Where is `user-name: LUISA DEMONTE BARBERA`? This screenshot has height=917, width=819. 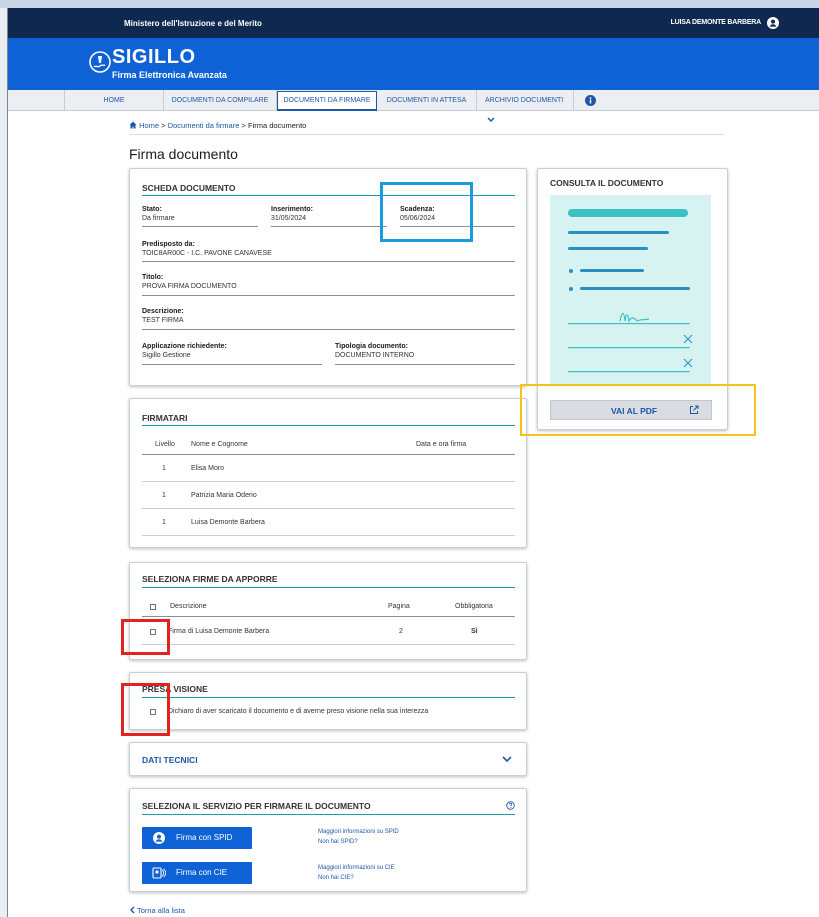
user-name: LUISA DEMONTE BARBERA is located at coordinates (716, 22).